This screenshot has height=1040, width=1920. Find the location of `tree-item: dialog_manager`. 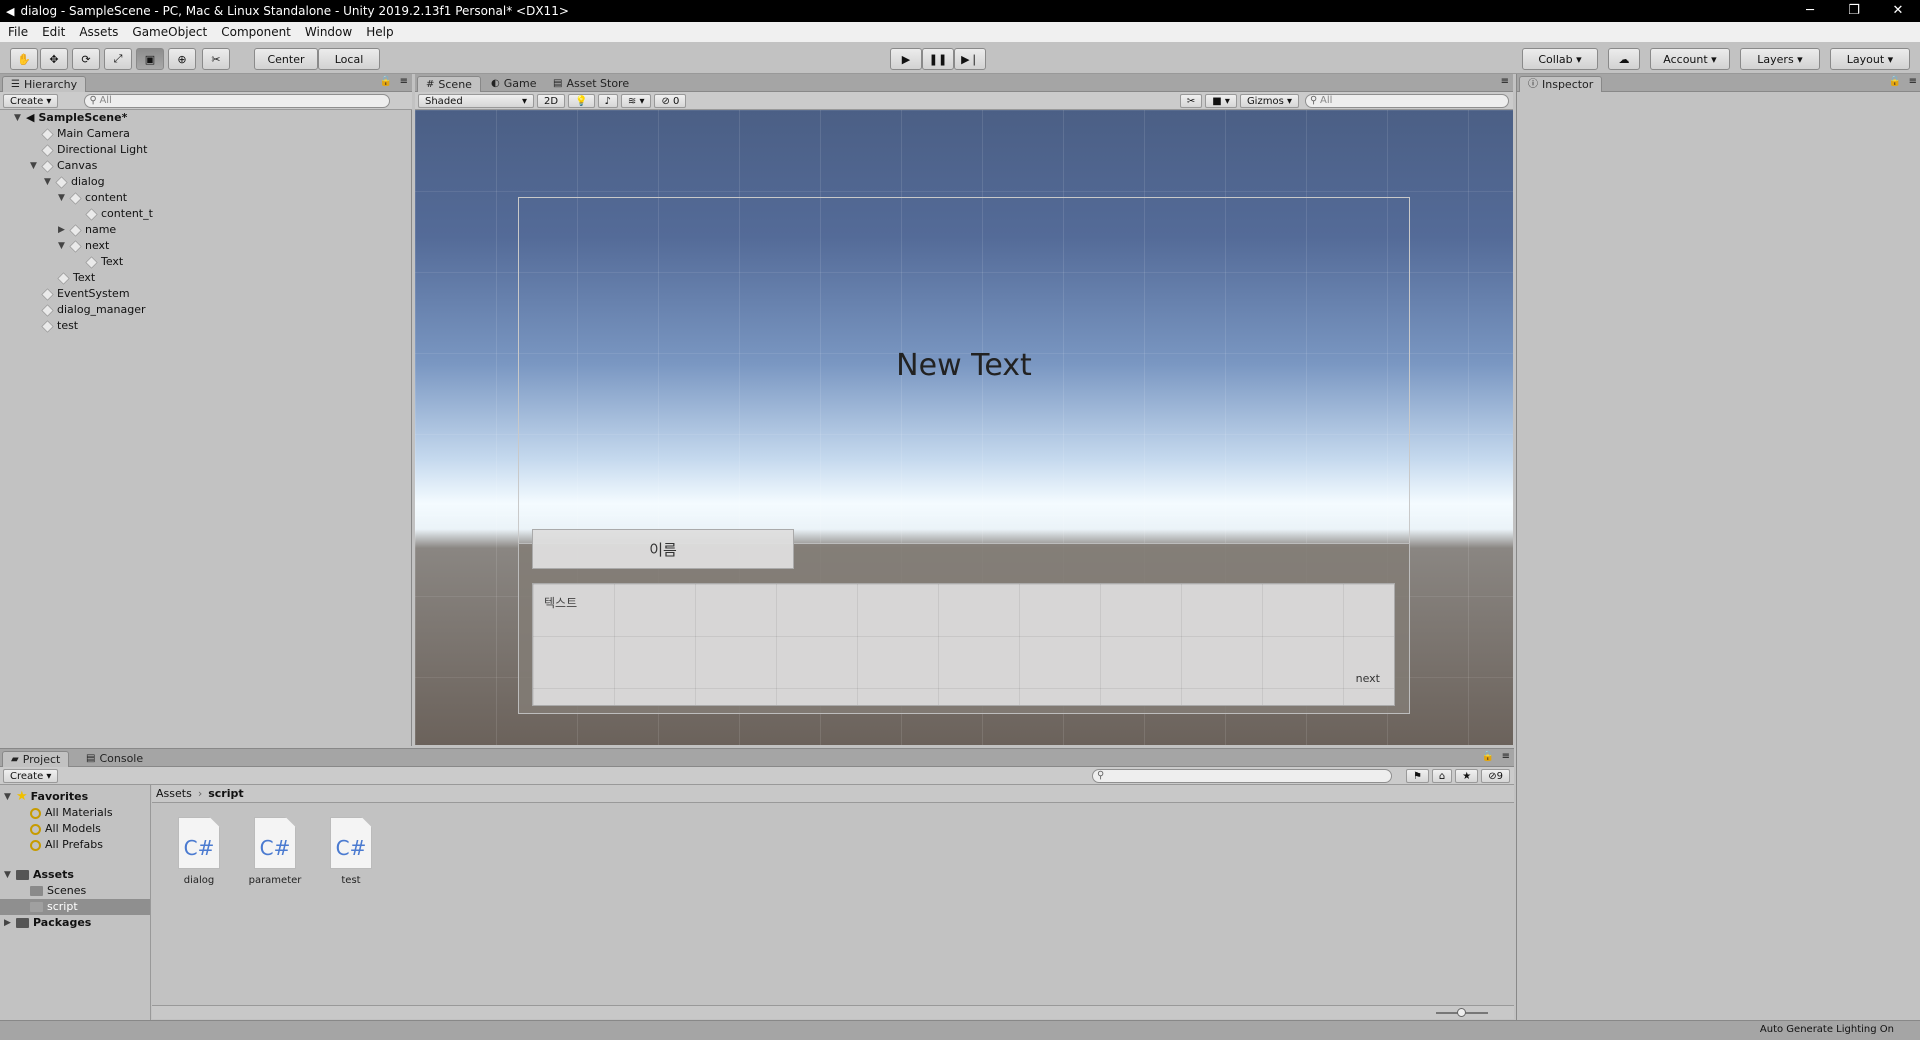

tree-item: dialog_manager is located at coordinates (93, 310).